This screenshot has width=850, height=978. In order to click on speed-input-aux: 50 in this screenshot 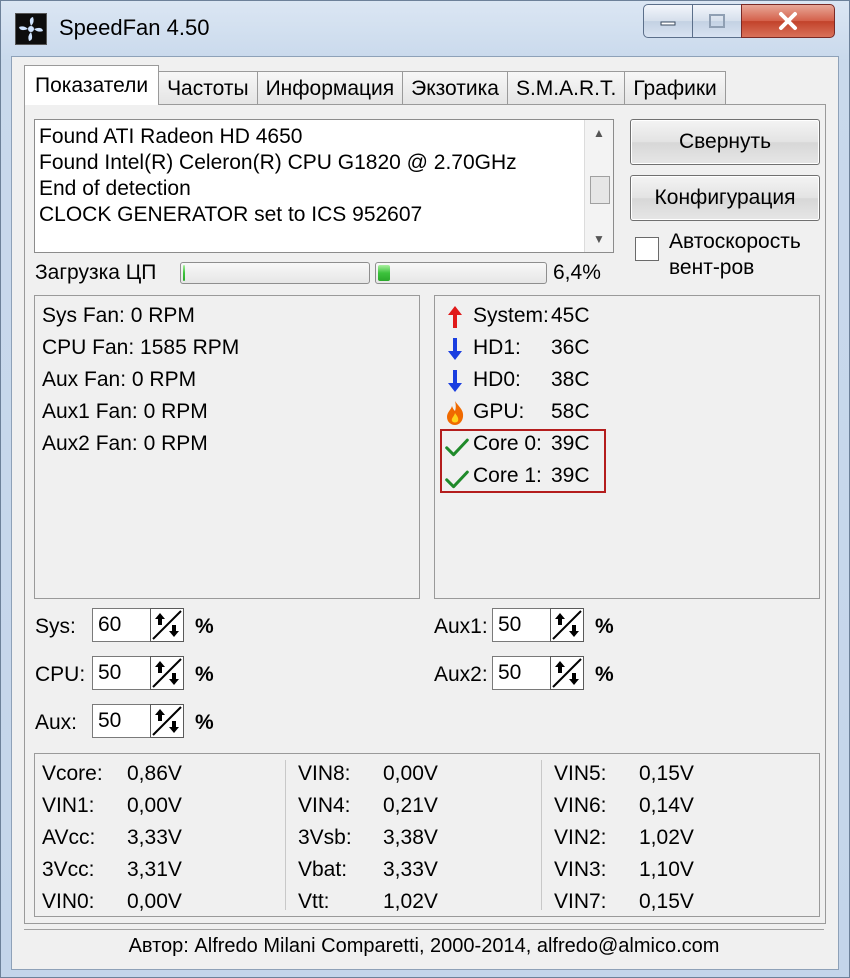, I will do `click(122, 721)`.